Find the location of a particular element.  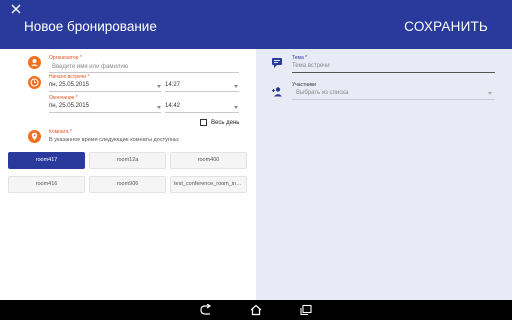

topic-icon is located at coordinates (277, 63).